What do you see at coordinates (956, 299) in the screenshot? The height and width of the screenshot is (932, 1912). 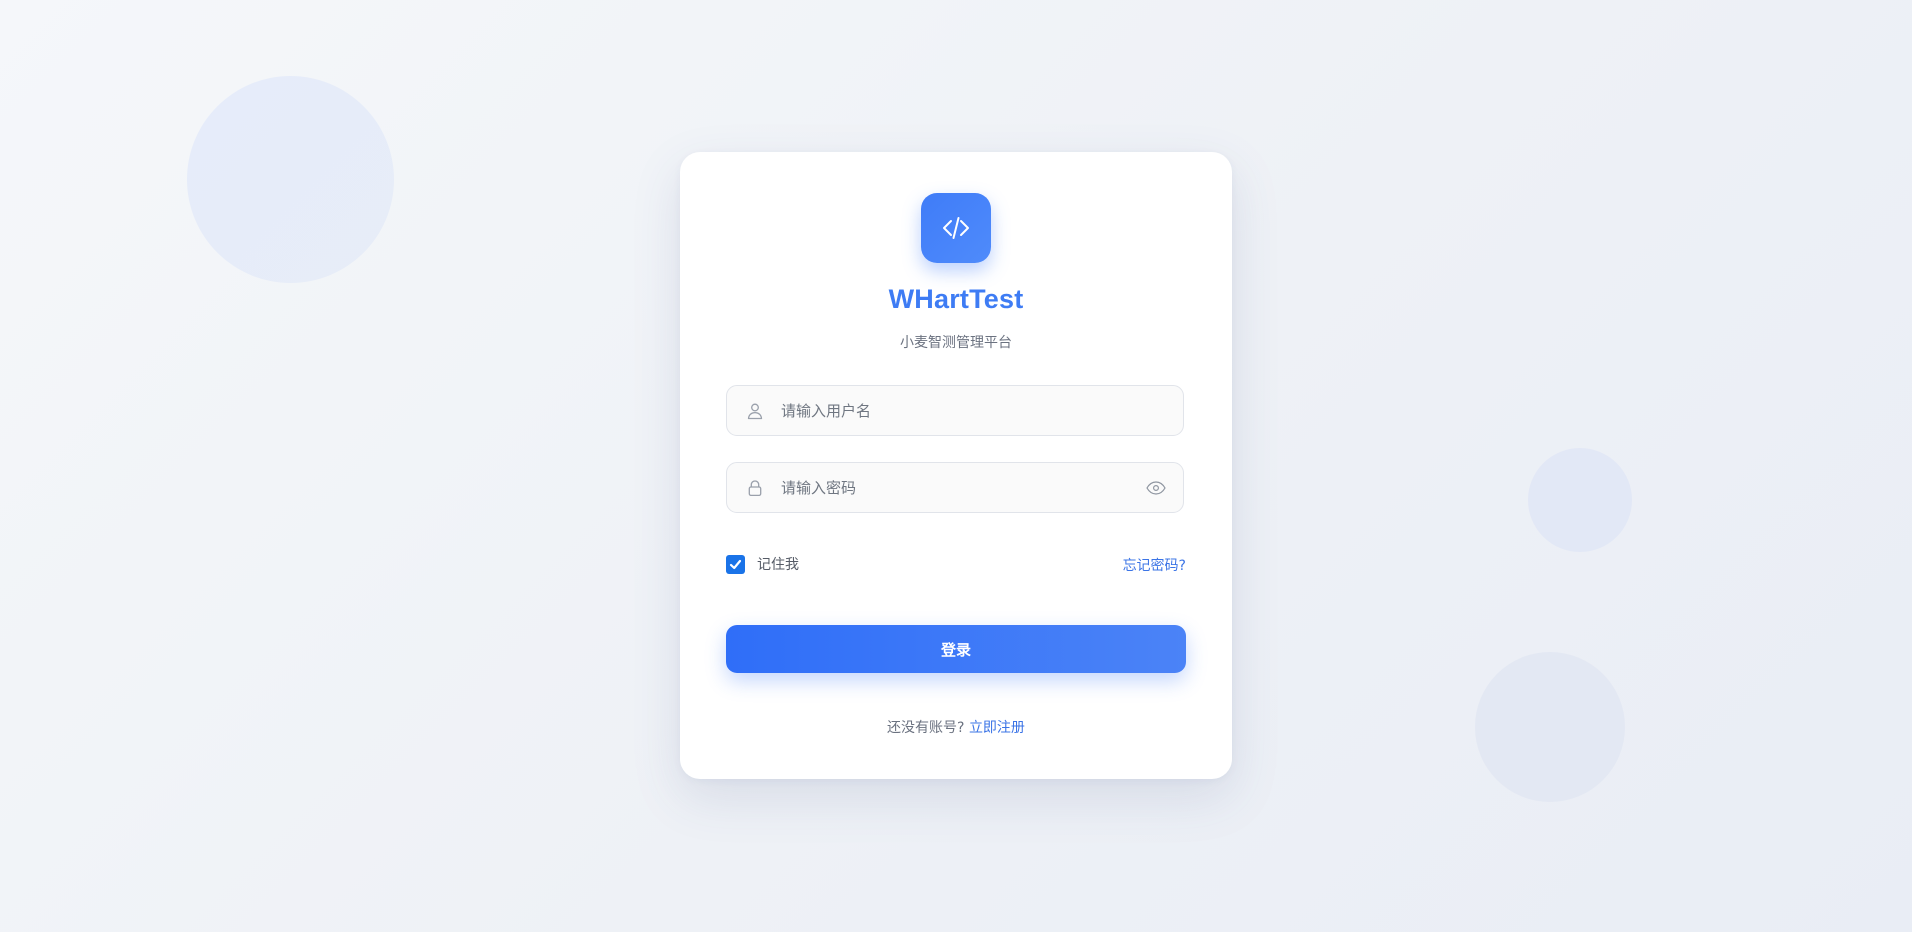 I see `app-title: WHartTest` at bounding box center [956, 299].